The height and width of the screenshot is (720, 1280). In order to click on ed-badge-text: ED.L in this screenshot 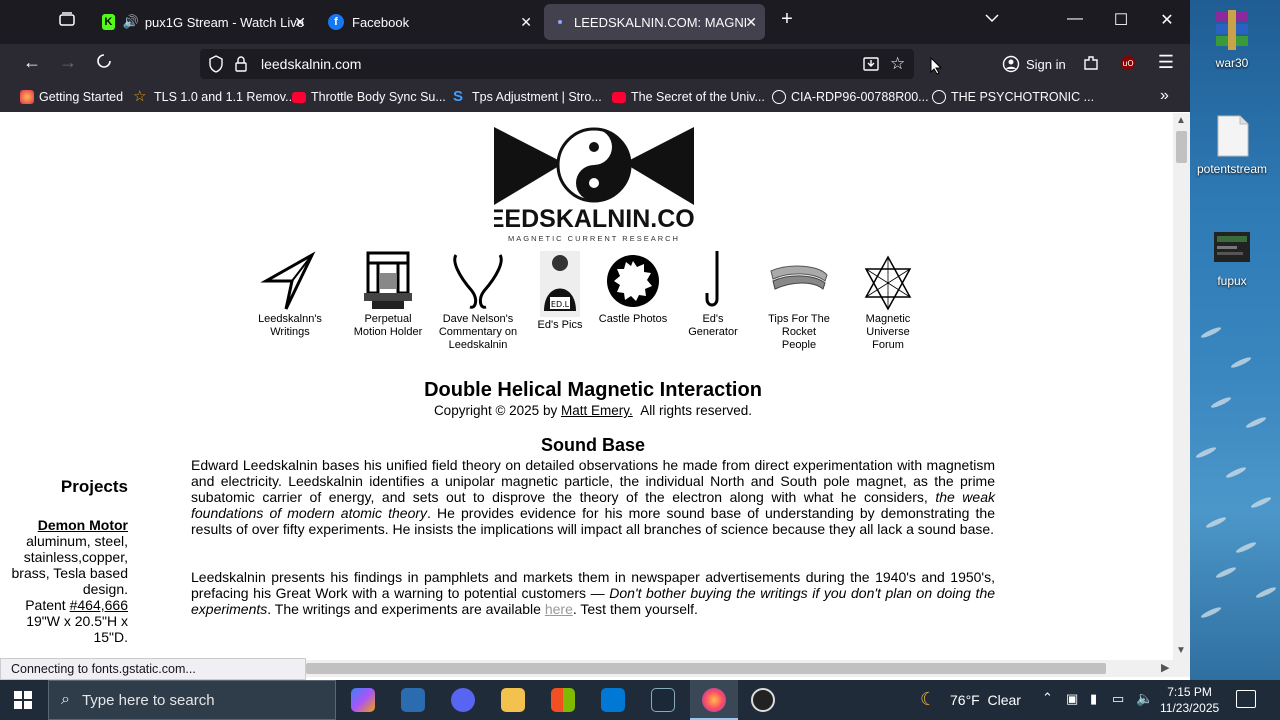, I will do `click(560, 304)`.